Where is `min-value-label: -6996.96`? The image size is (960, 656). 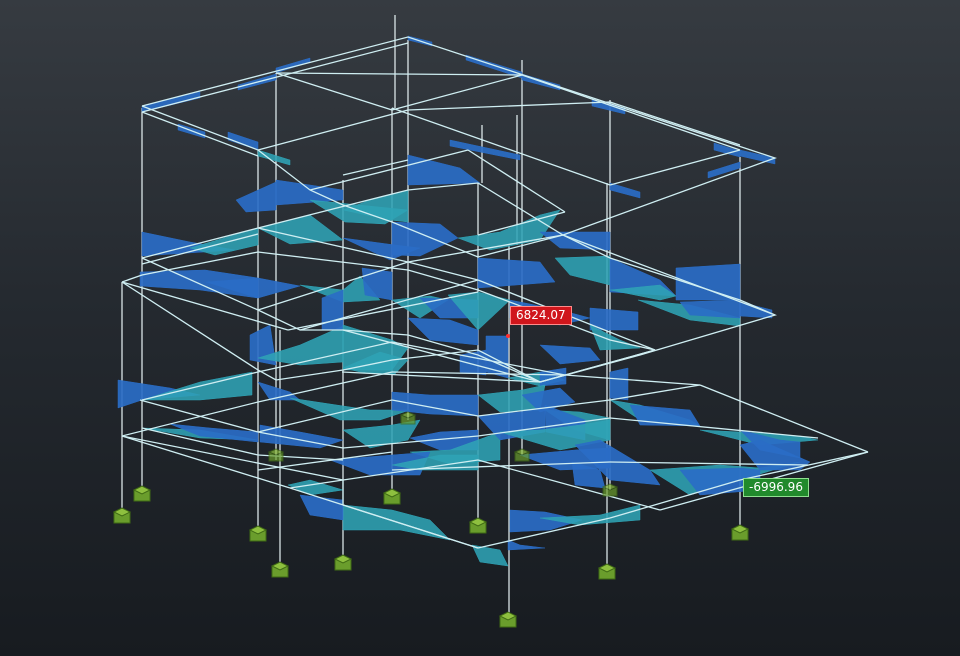
min-value-label: -6996.96 is located at coordinates (776, 487).